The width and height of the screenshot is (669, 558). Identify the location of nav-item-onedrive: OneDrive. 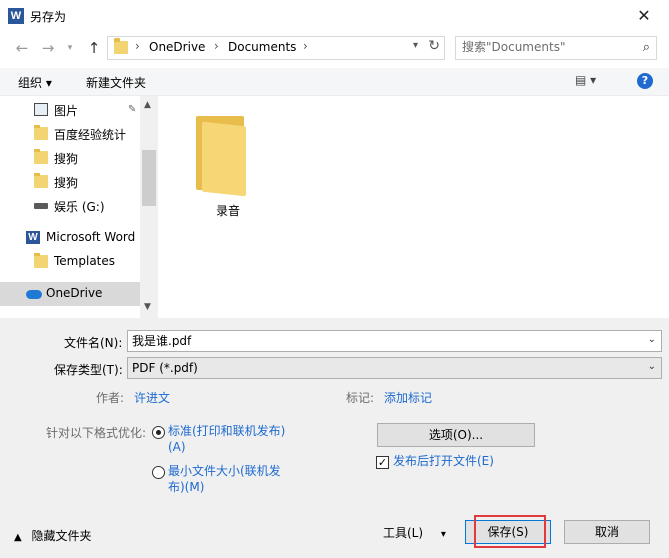
(70, 294).